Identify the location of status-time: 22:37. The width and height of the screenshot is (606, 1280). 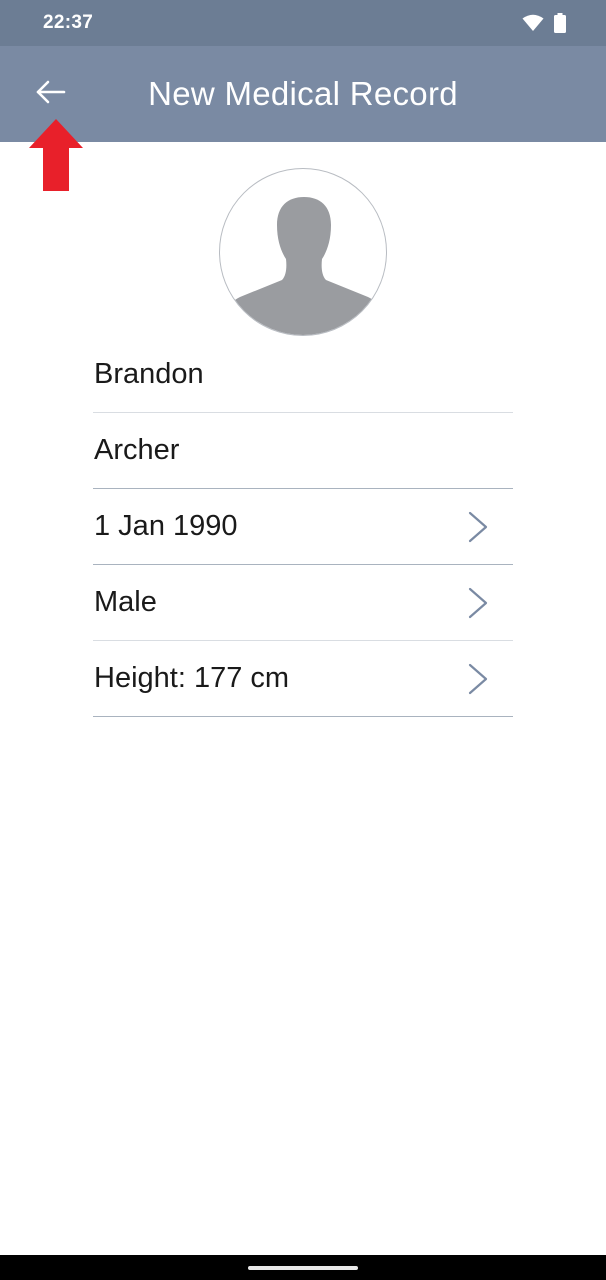
(68, 22).